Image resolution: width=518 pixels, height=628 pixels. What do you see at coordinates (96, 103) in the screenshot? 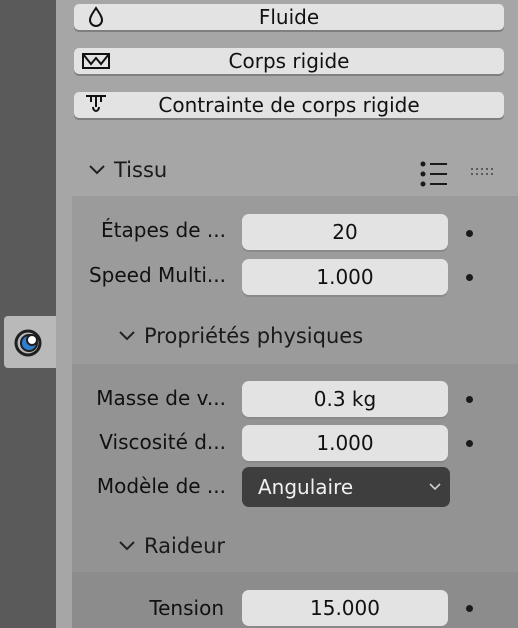
I see `rigid-body-constraint-icon` at bounding box center [96, 103].